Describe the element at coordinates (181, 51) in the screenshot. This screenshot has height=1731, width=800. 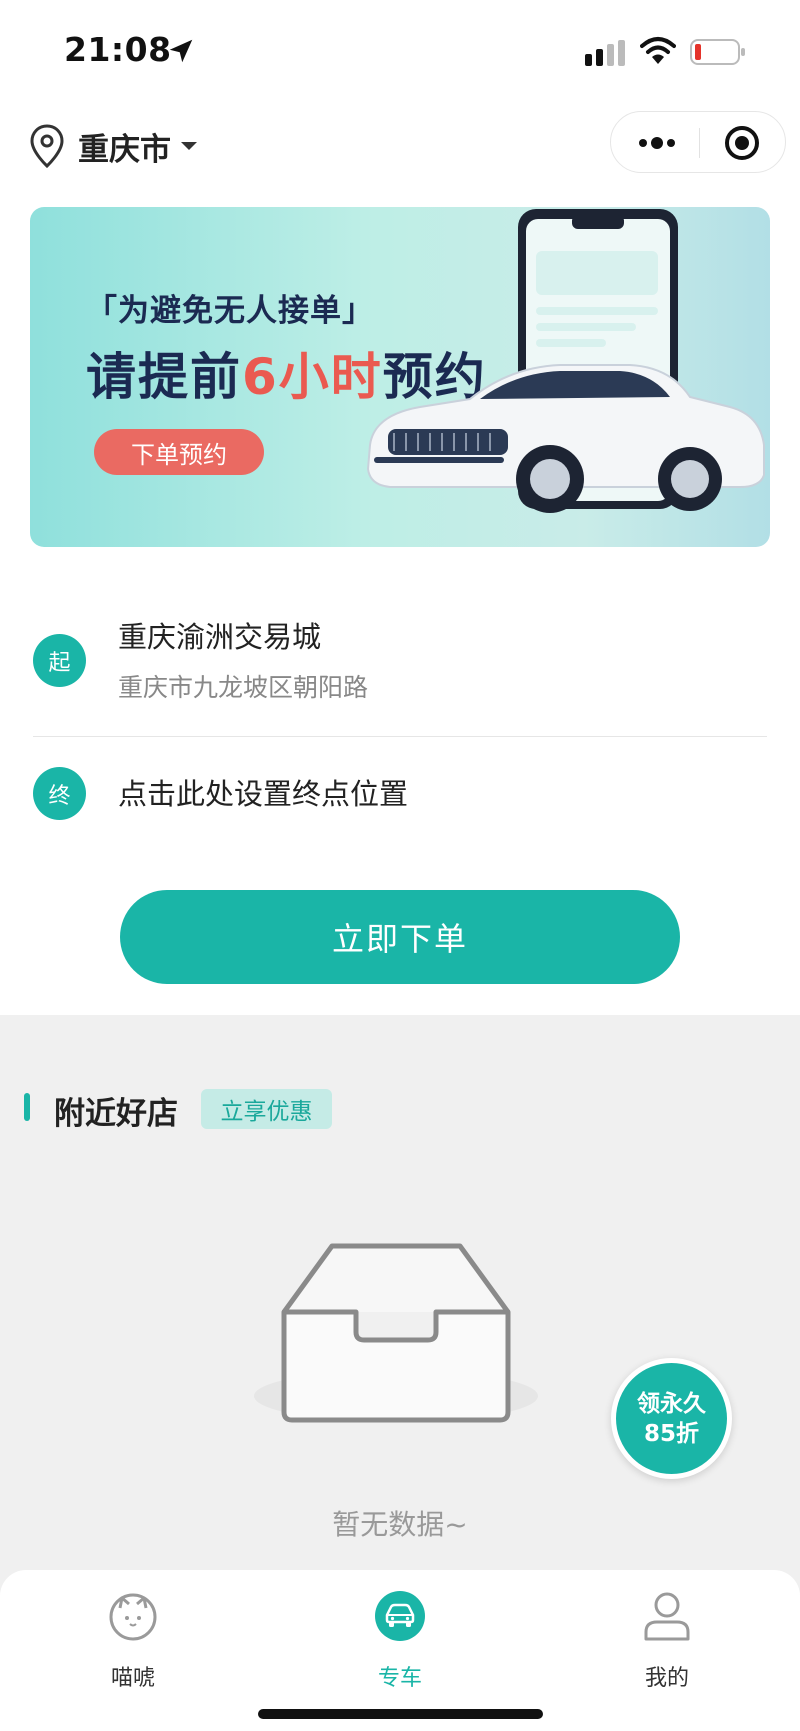
I see `location-arrow-icon` at that location.